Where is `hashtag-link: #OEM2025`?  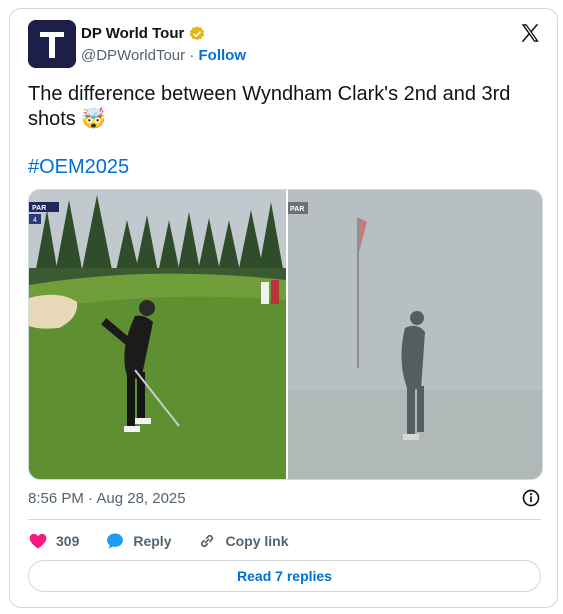 hashtag-link: #OEM2025 is located at coordinates (78, 167).